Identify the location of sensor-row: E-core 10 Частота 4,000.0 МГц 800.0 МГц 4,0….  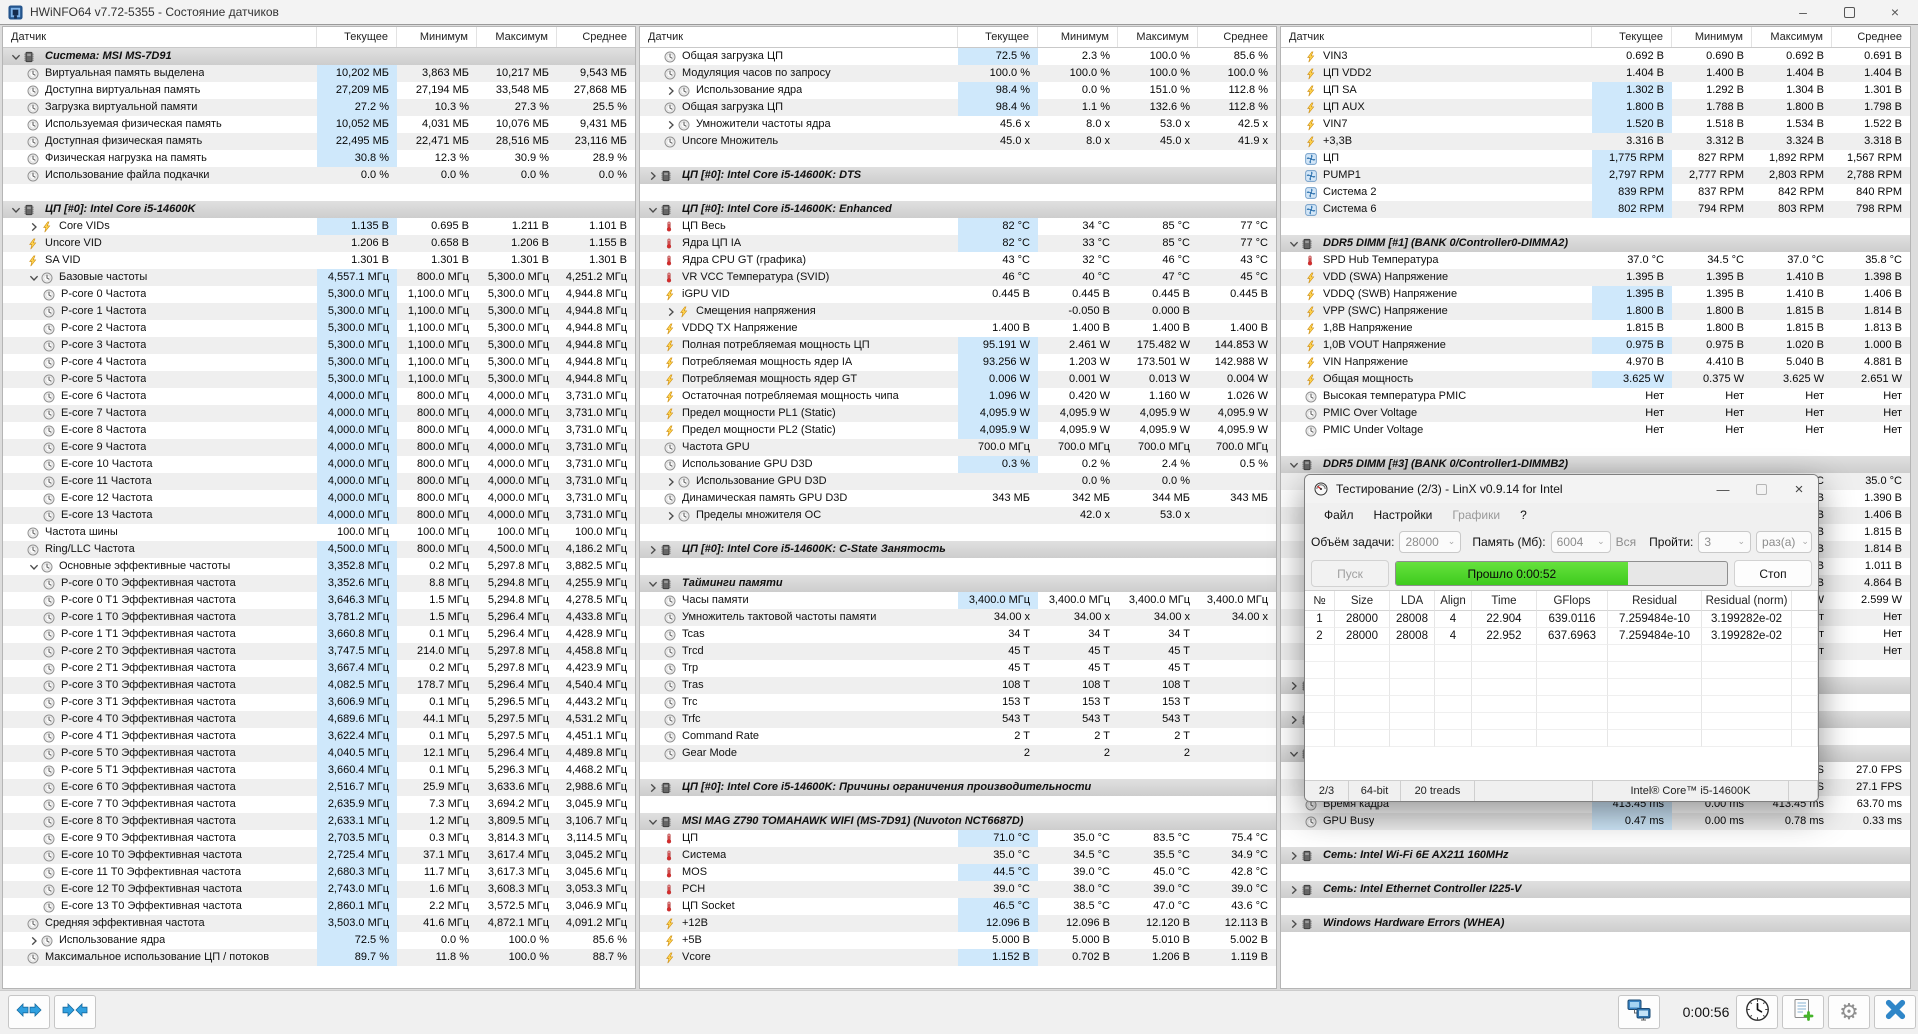
(319, 464).